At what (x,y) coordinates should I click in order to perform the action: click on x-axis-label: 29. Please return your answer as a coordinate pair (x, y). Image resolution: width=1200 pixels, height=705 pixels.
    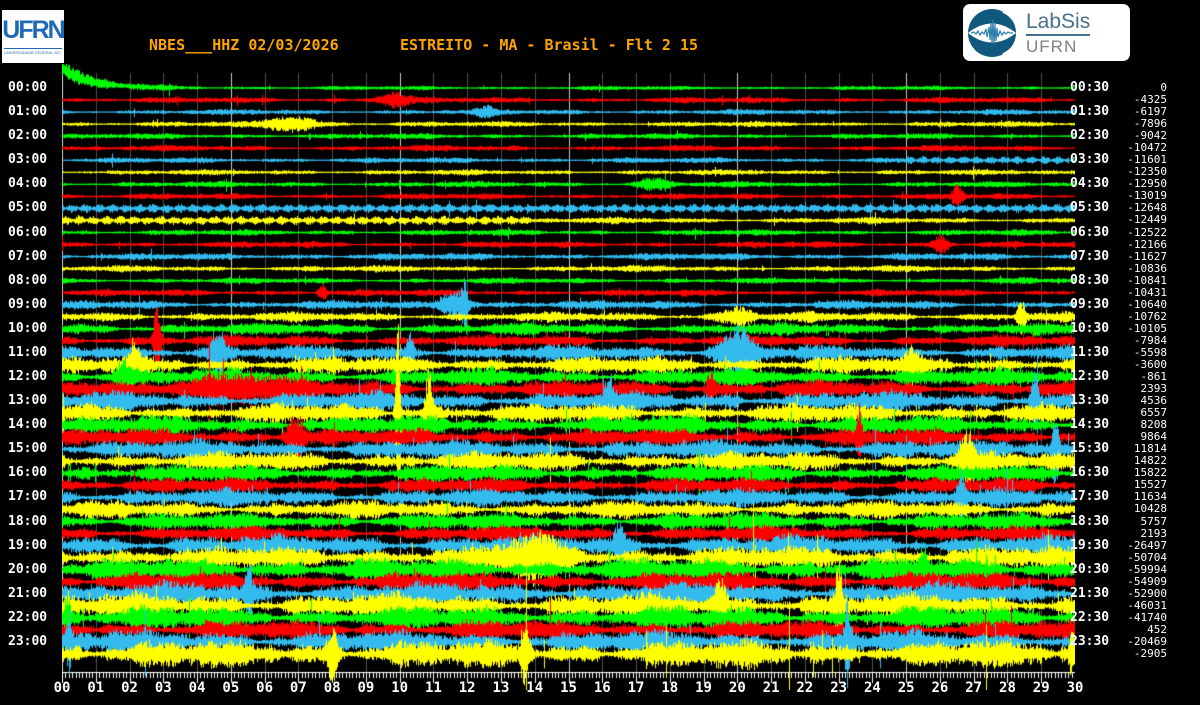
    Looking at the image, I should click on (1041, 688).